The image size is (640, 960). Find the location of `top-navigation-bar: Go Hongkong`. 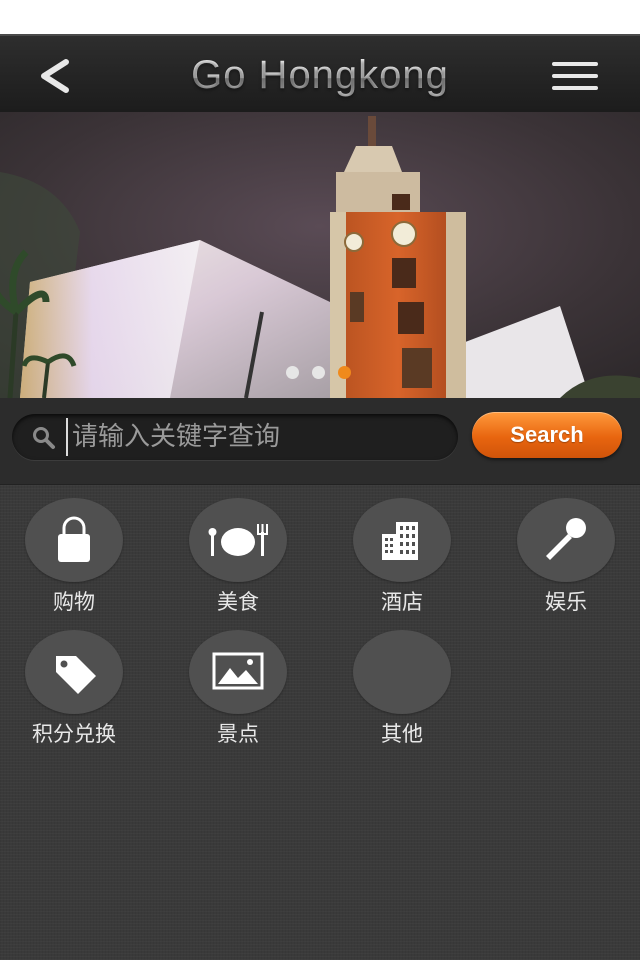

top-navigation-bar: Go Hongkong is located at coordinates (320, 73).